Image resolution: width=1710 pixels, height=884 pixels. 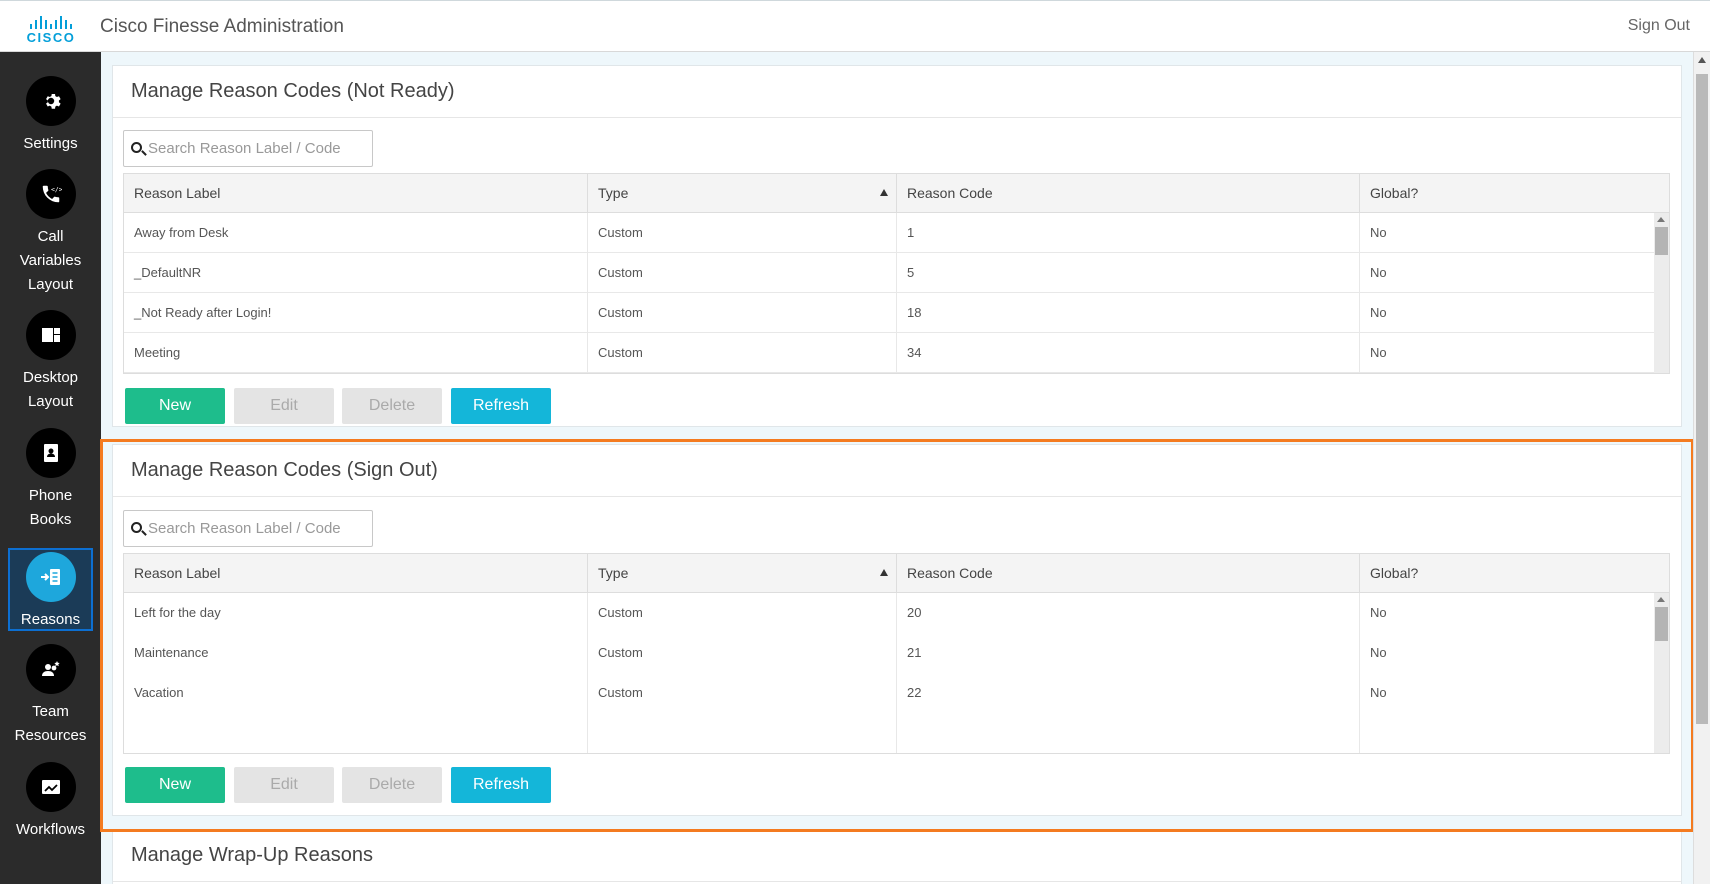 I want to click on phone-code-icon: </>, so click(x=50, y=194).